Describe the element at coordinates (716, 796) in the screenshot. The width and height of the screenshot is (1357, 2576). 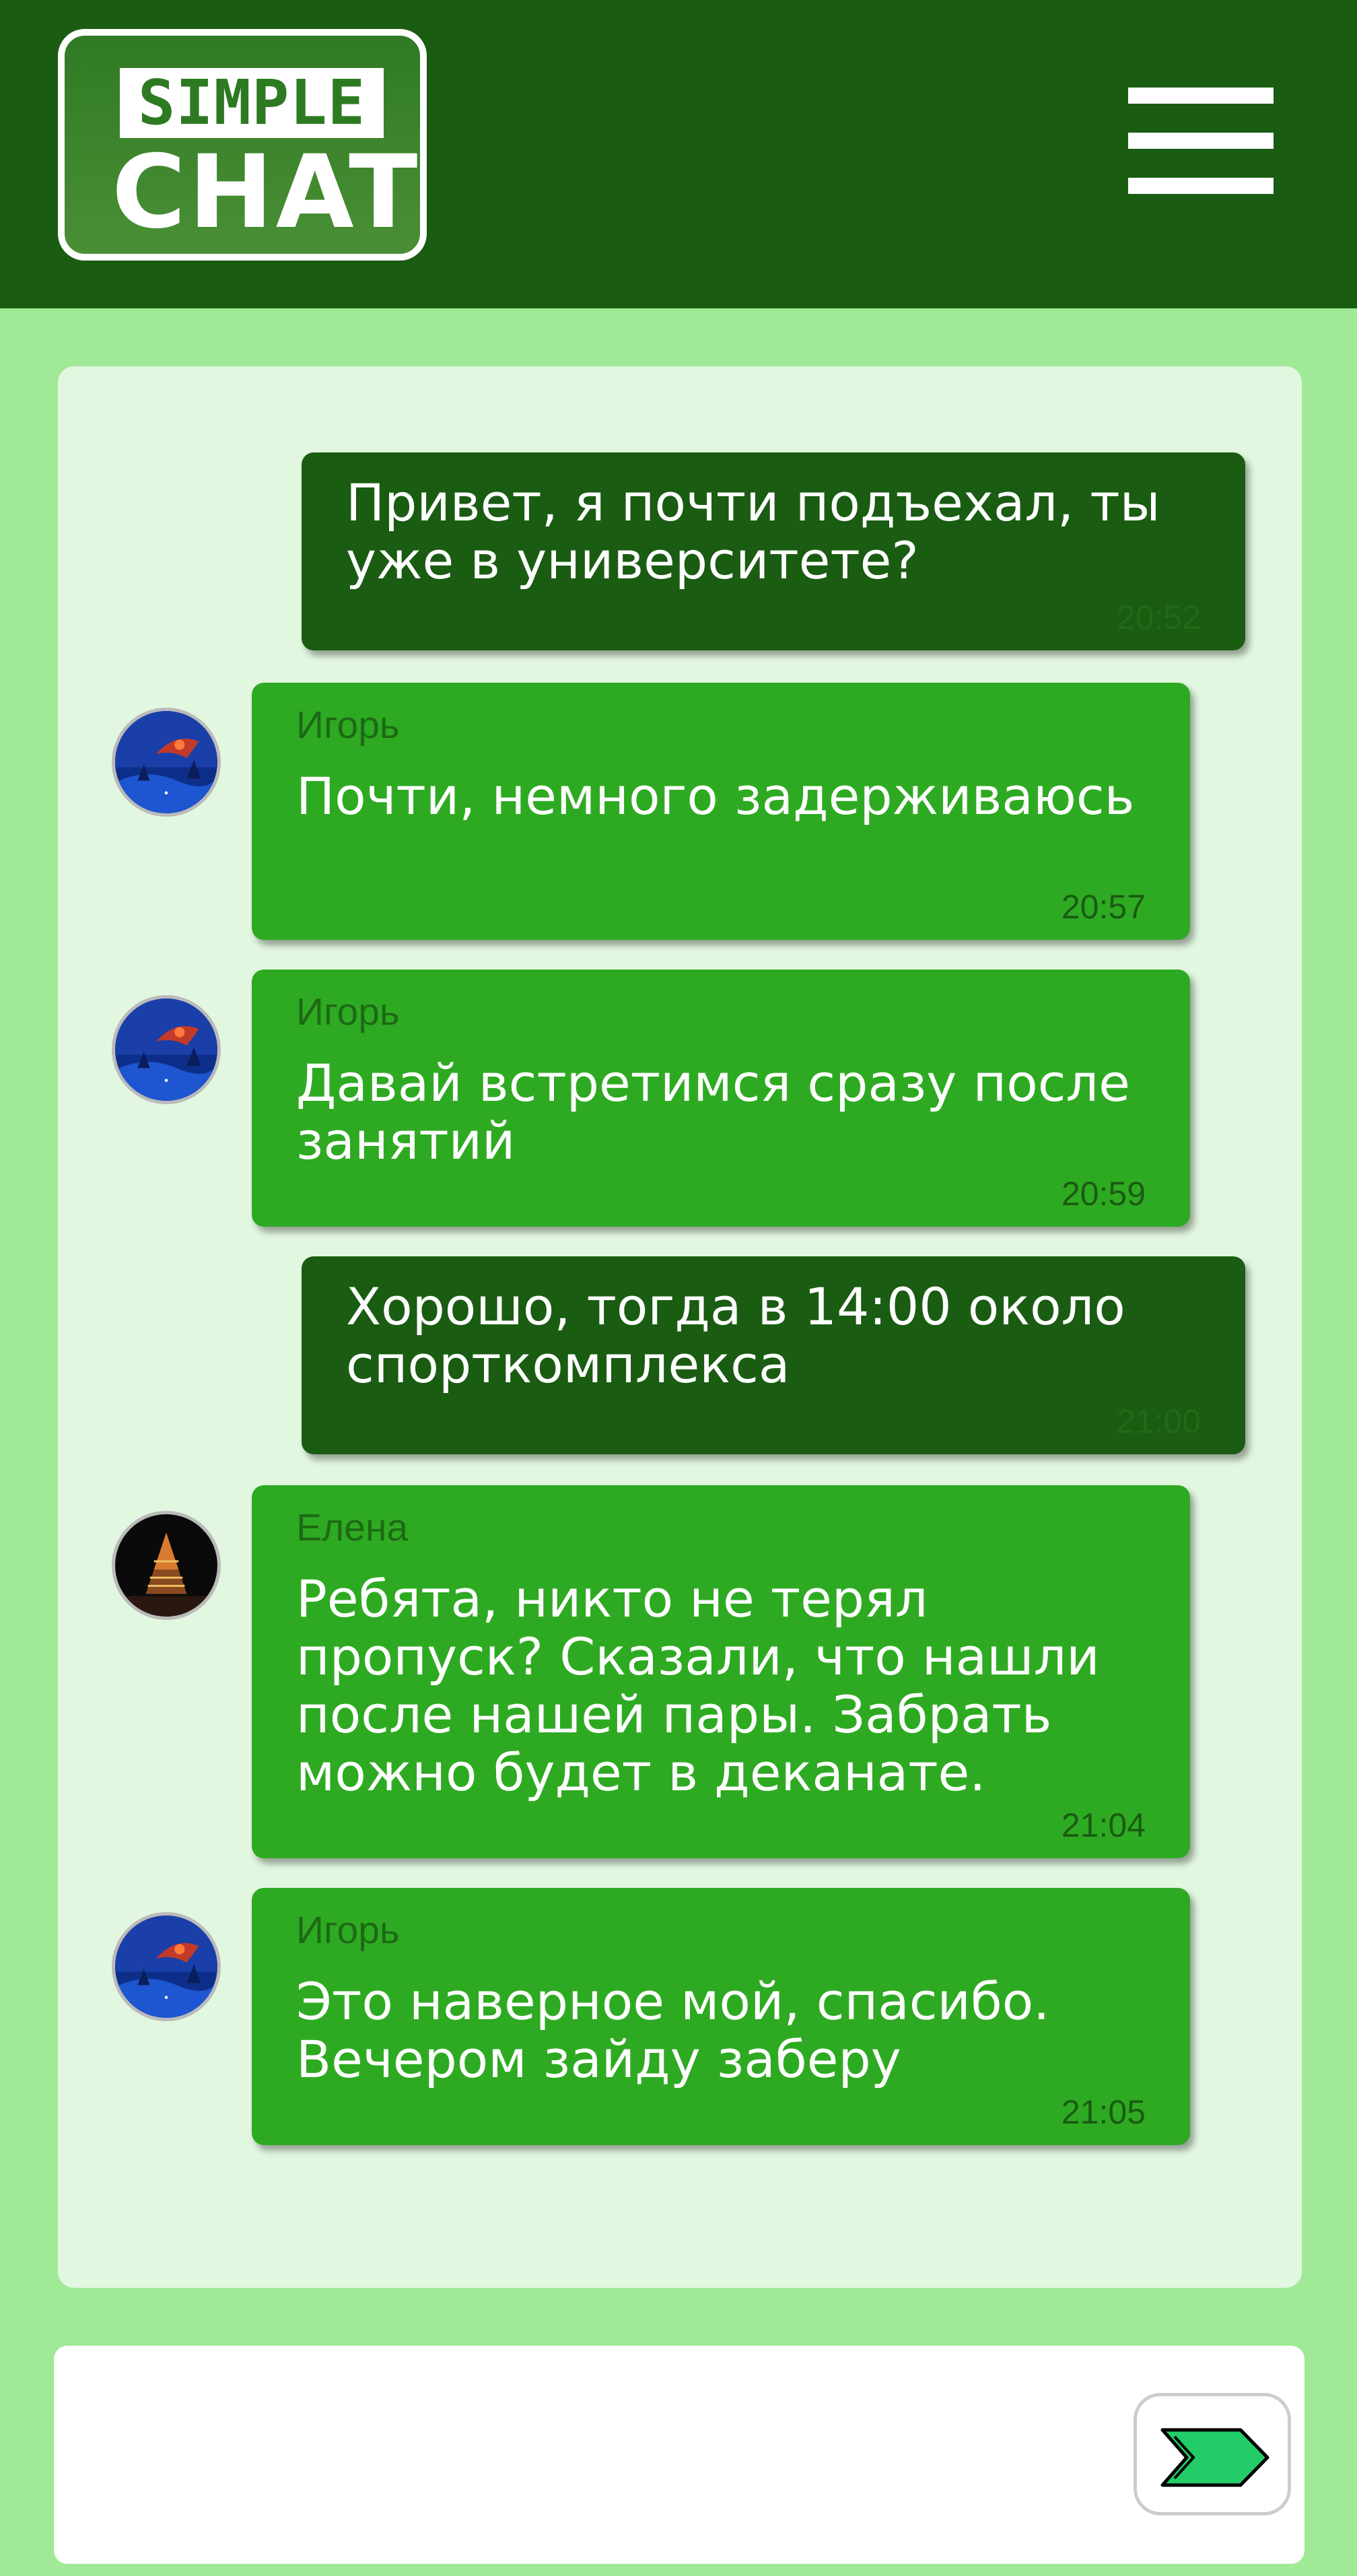
I see `message-text: Почти, немного задерживаюсь` at that location.